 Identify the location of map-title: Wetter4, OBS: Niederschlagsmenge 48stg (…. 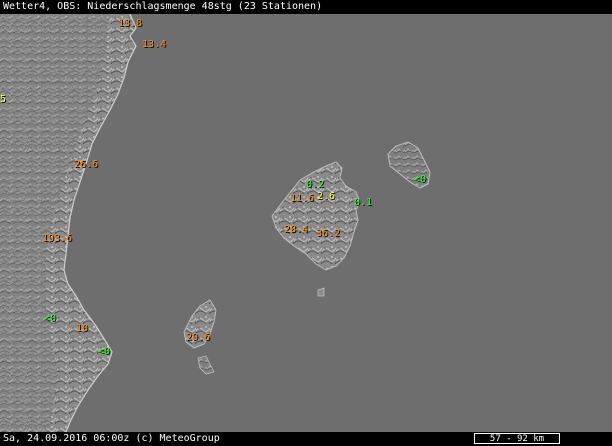
(306, 7).